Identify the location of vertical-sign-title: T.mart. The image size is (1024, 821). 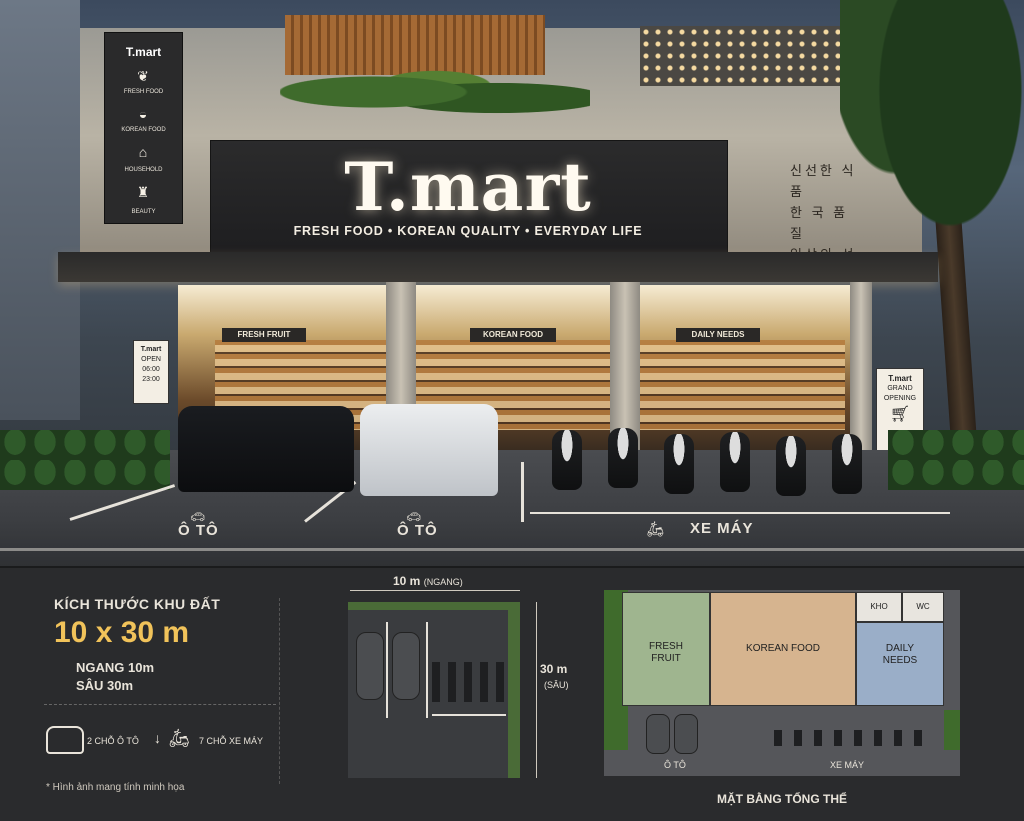
(143, 52).